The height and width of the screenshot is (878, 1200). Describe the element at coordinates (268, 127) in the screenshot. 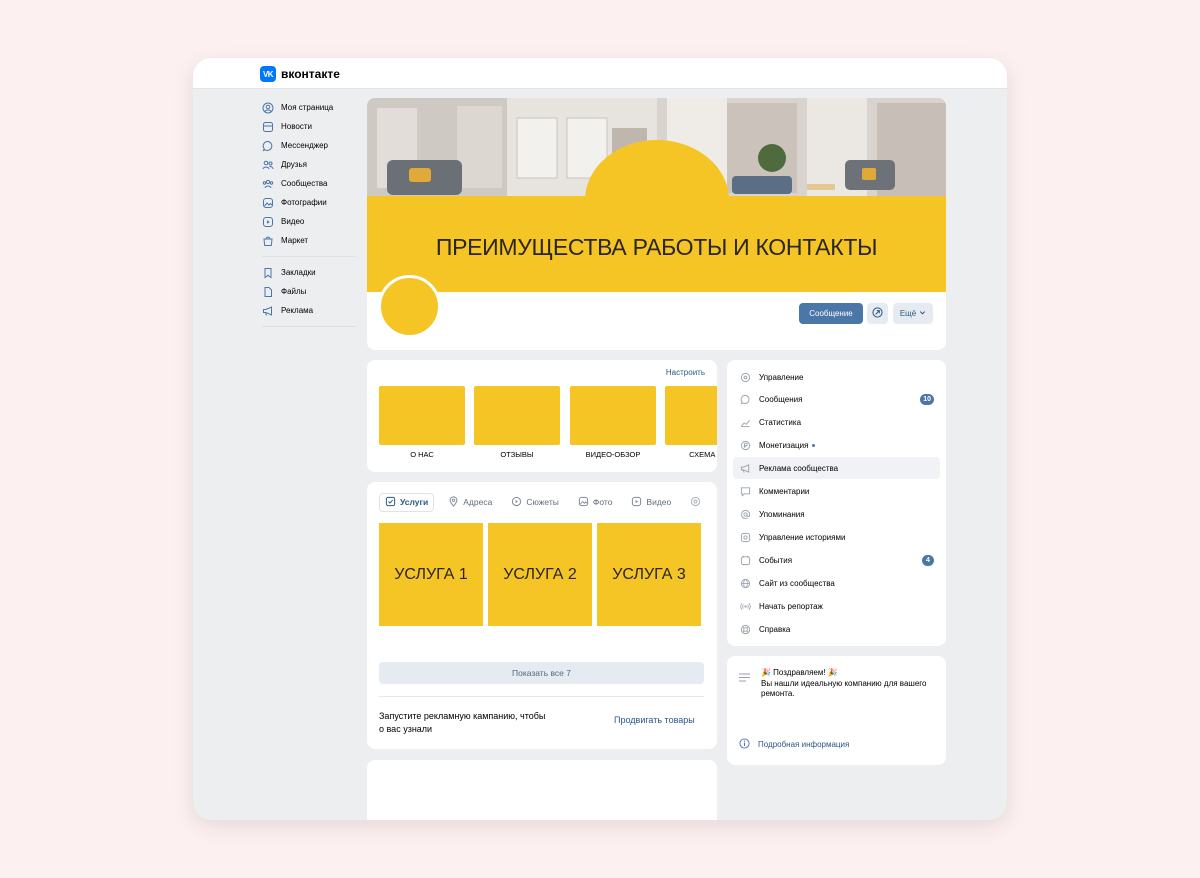

I see `news-icon` at that location.